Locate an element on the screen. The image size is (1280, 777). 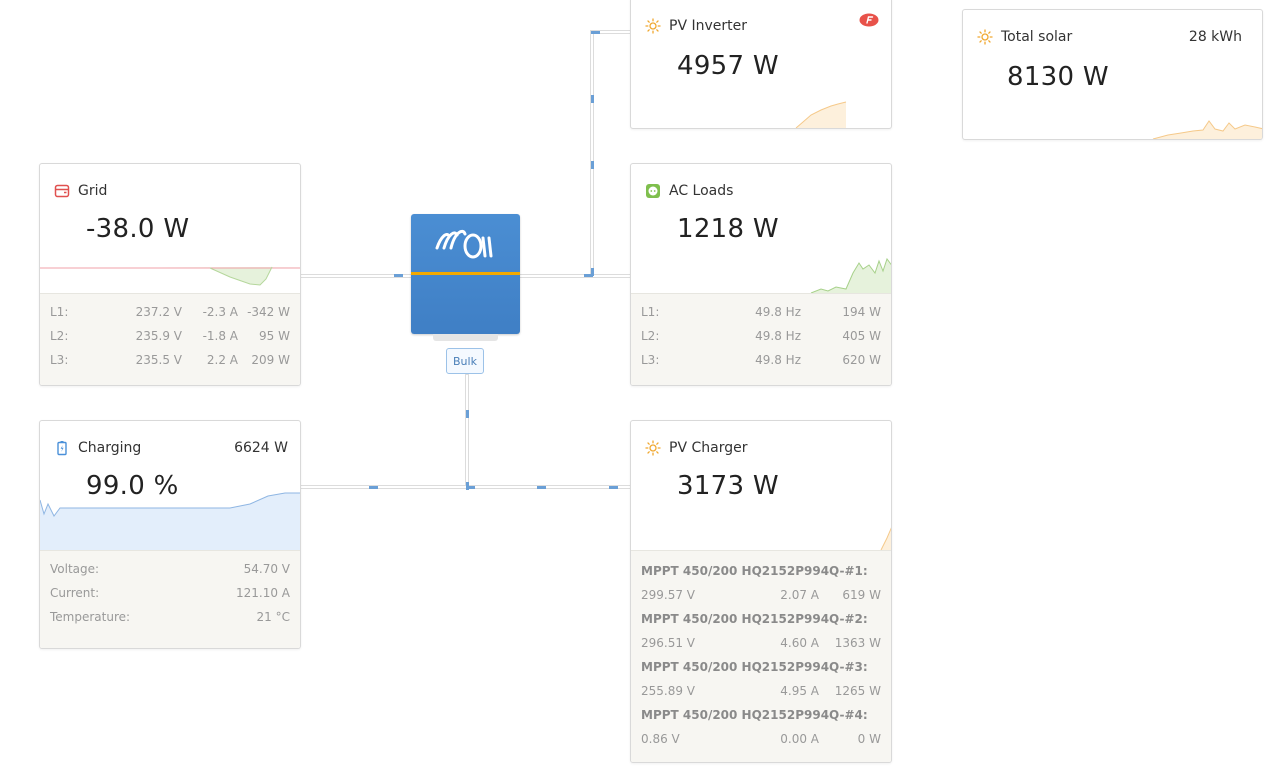
table-row: L2: 235.9 V -1.8 A 95 W is located at coordinates (170, 336).